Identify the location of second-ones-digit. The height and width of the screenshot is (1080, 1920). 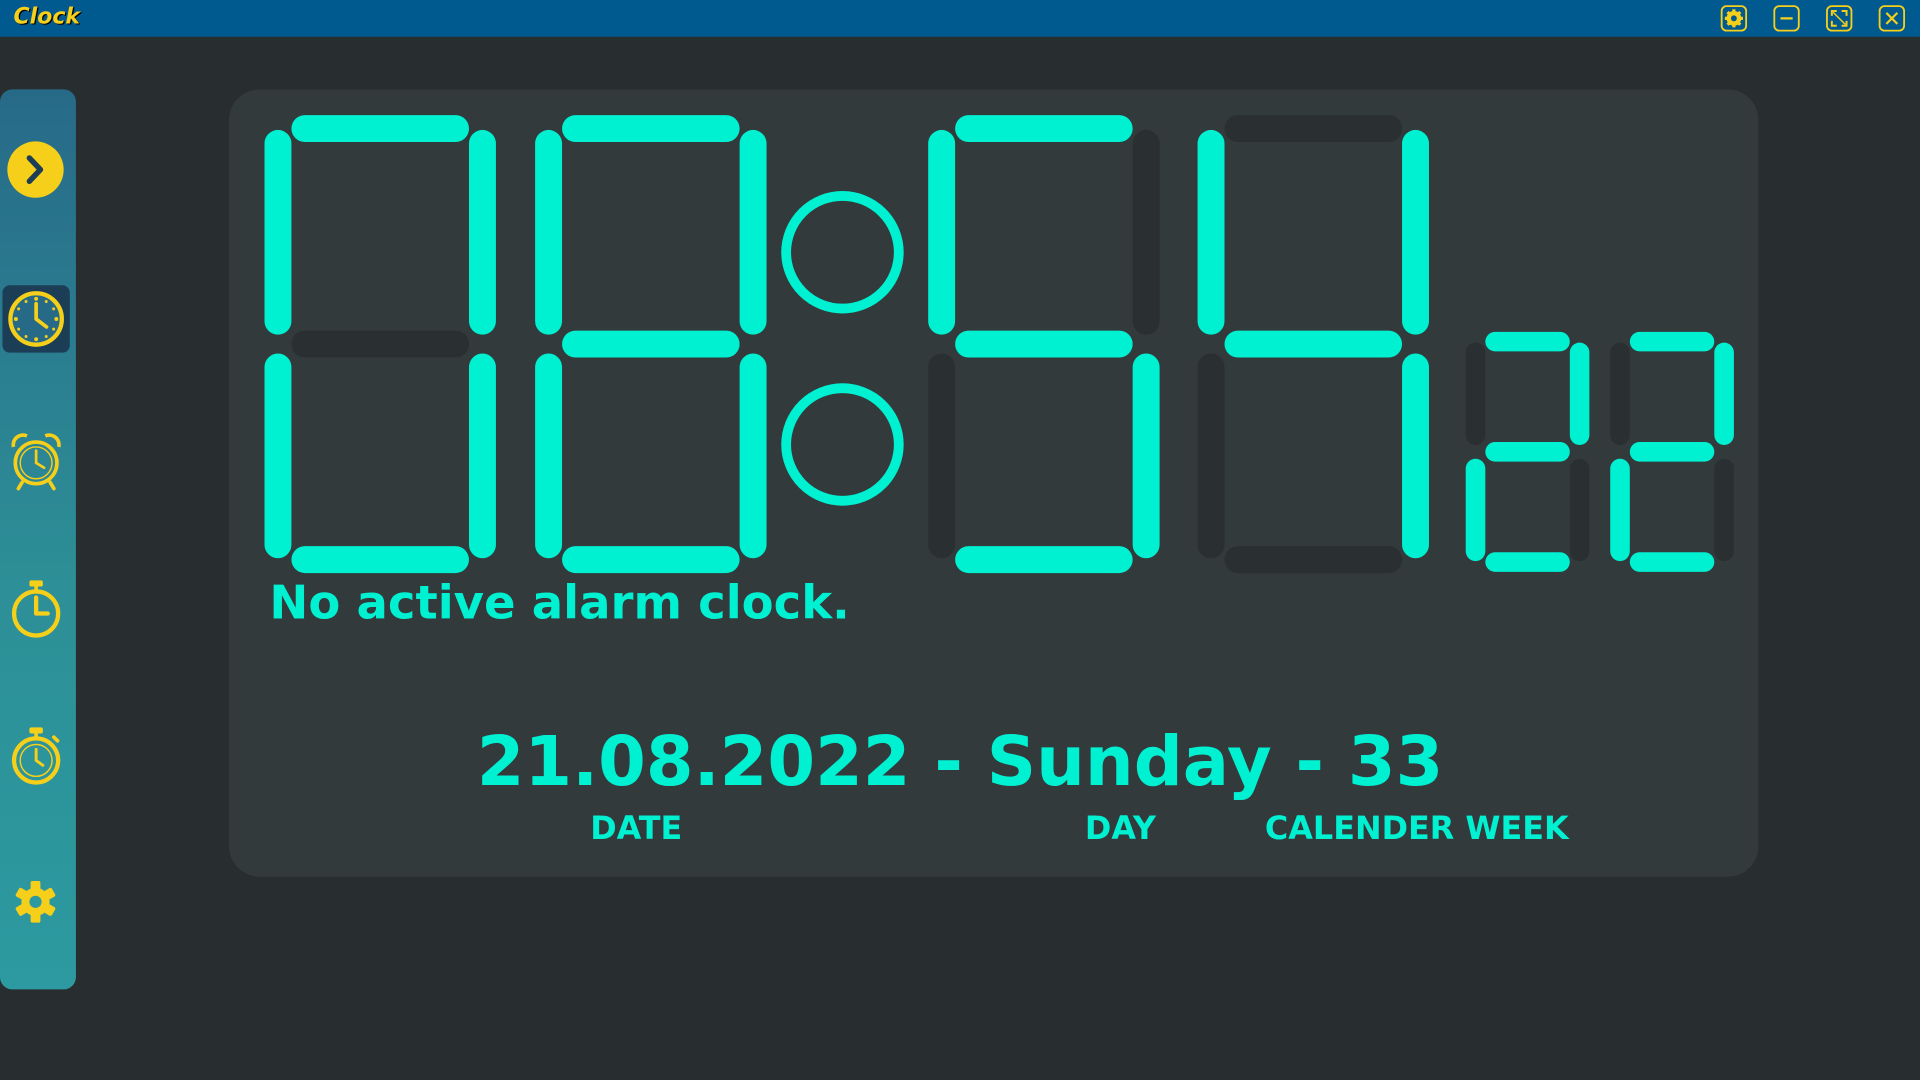
(1672, 451).